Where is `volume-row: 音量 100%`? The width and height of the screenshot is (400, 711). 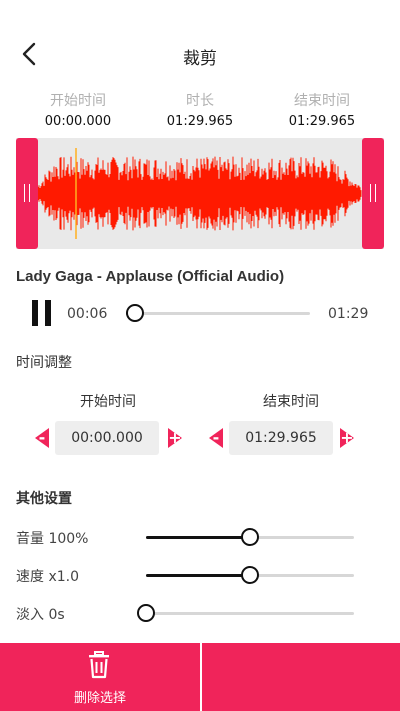 volume-row: 音量 100% is located at coordinates (200, 537).